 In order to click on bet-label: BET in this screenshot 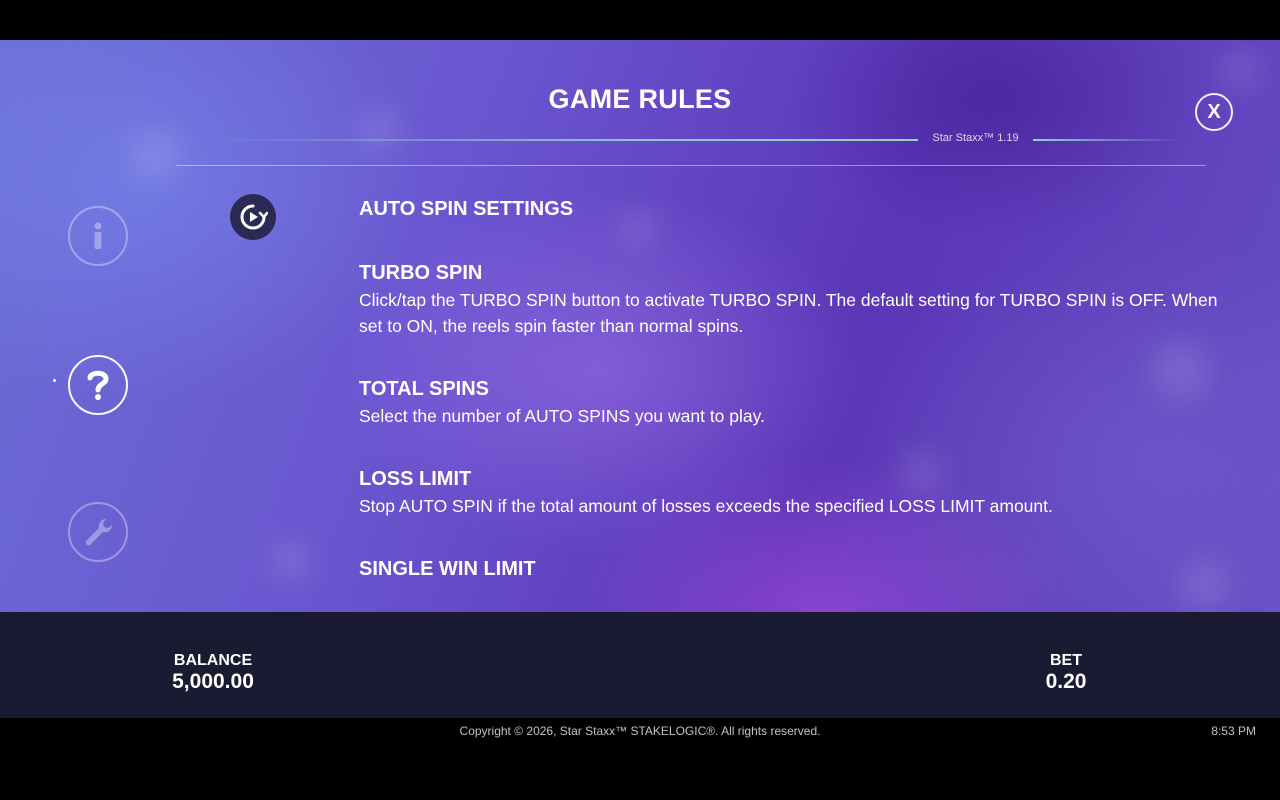, I will do `click(1066, 660)`.